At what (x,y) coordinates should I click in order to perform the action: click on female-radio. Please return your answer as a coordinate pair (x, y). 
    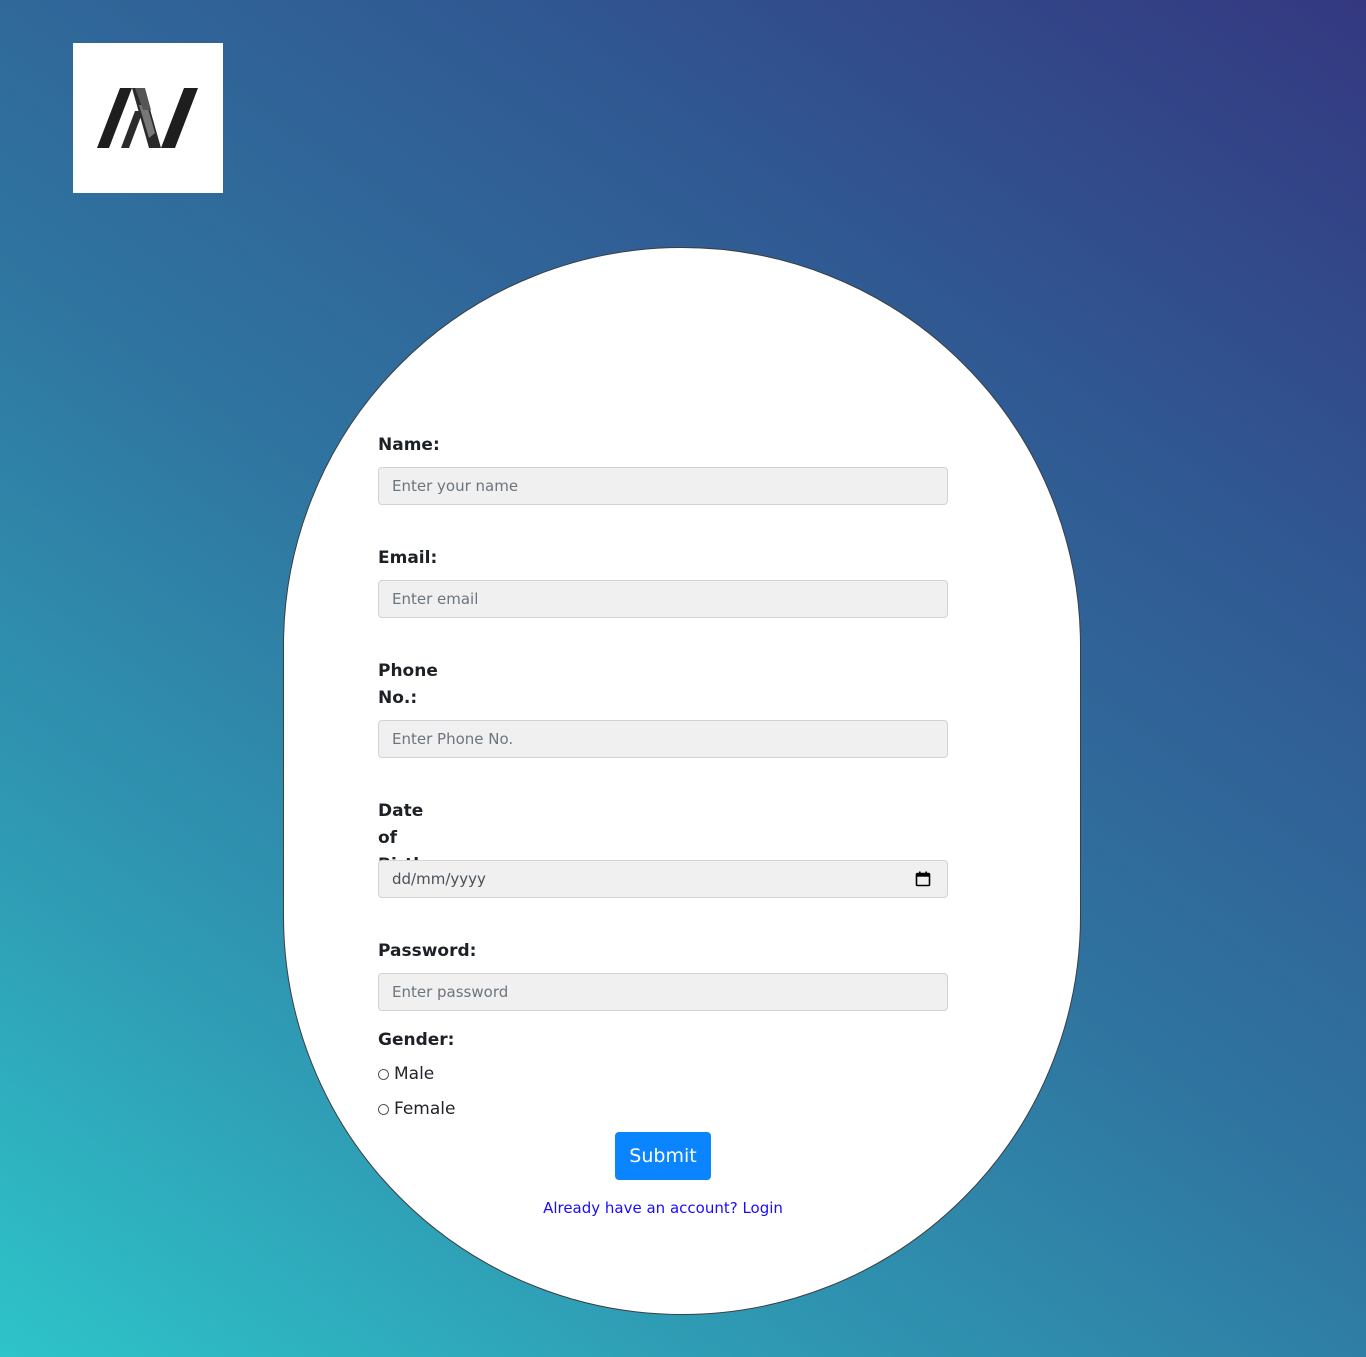
    Looking at the image, I should click on (383, 1109).